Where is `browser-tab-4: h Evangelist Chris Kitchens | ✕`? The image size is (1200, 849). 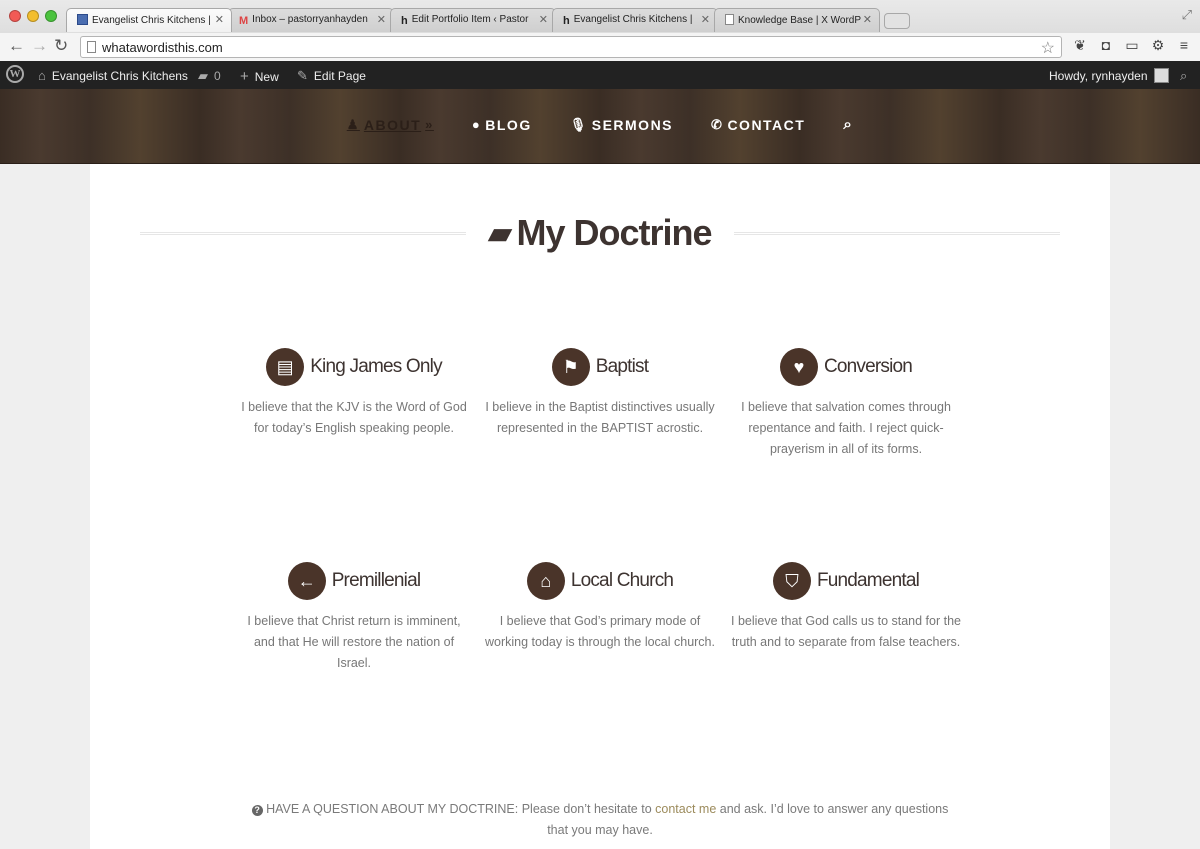
browser-tab-4: h Evangelist Chris Kitchens | ✕ is located at coordinates (635, 20).